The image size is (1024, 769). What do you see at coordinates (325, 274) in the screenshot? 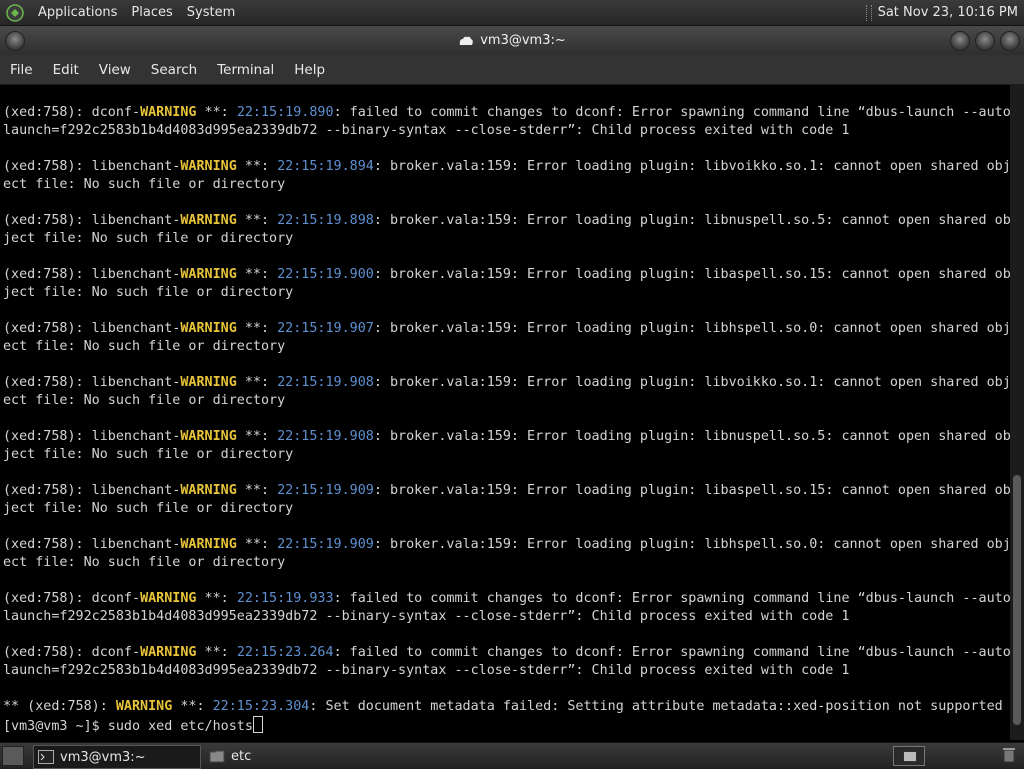
I see `timestamp: 22:15:19.900` at bounding box center [325, 274].